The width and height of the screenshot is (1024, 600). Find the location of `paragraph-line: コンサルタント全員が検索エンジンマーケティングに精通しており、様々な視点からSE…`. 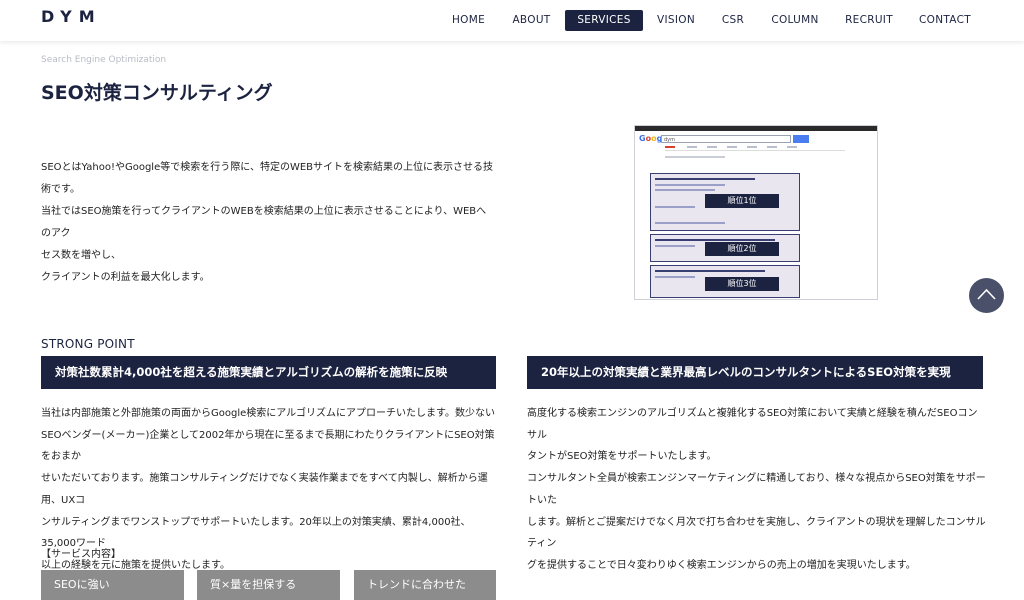

paragraph-line: コンサルタント全員が検索エンジンマーケティングに精通しており、様々な視点からSE… is located at coordinates (756, 489).